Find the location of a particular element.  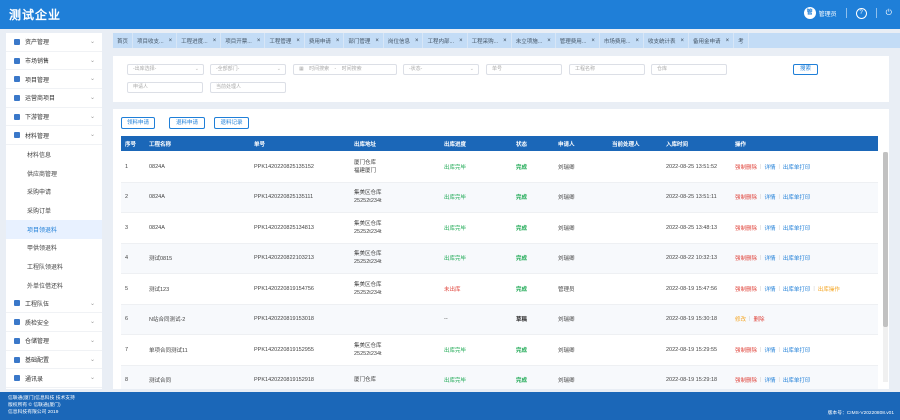

sidebar-group-item: 工程队伍 ⌄ is located at coordinates (54, 304).